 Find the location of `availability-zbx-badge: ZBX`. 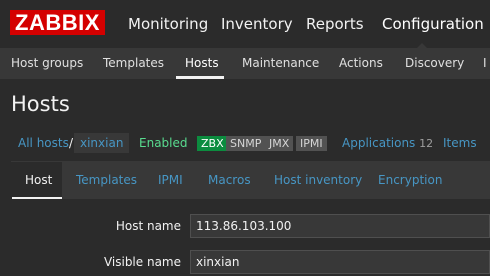

availability-zbx-badge: ZBX is located at coordinates (212, 143).